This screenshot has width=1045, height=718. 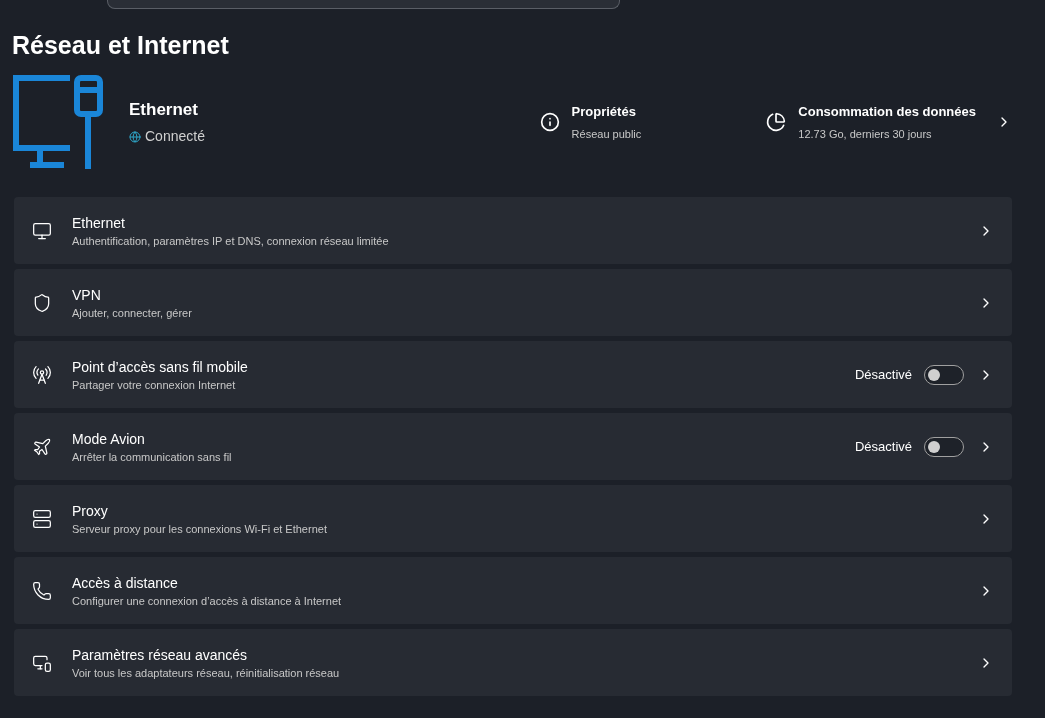 What do you see at coordinates (42, 302) in the screenshot?
I see `shield-icon` at bounding box center [42, 302].